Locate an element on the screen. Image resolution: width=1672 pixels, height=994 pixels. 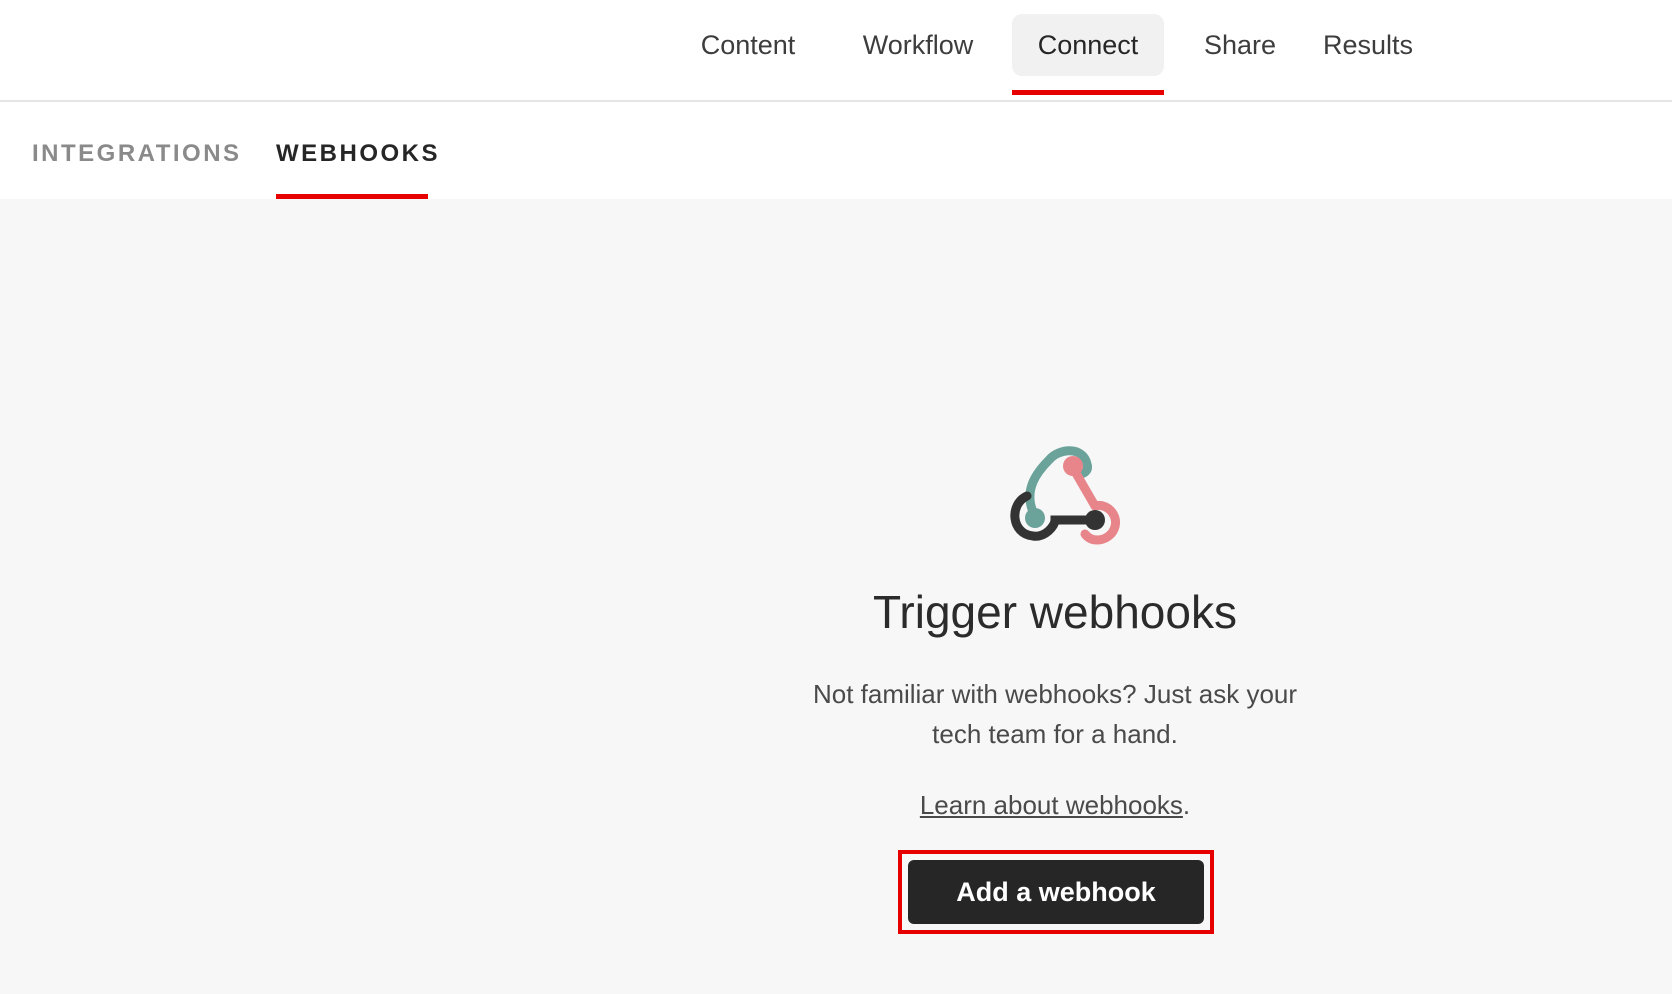
tab-connect: Connect is located at coordinates (1088, 45).